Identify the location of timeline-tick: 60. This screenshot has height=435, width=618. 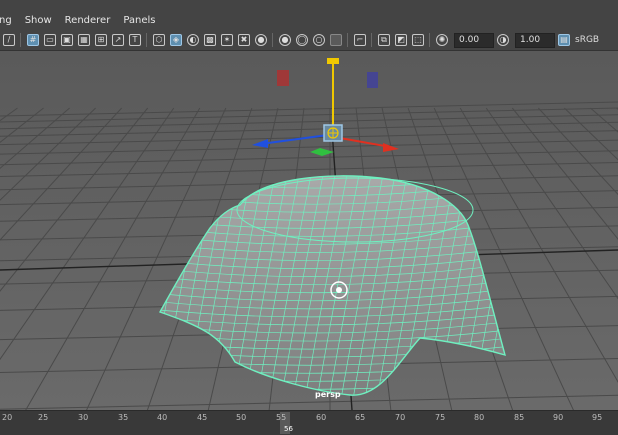
(321, 417).